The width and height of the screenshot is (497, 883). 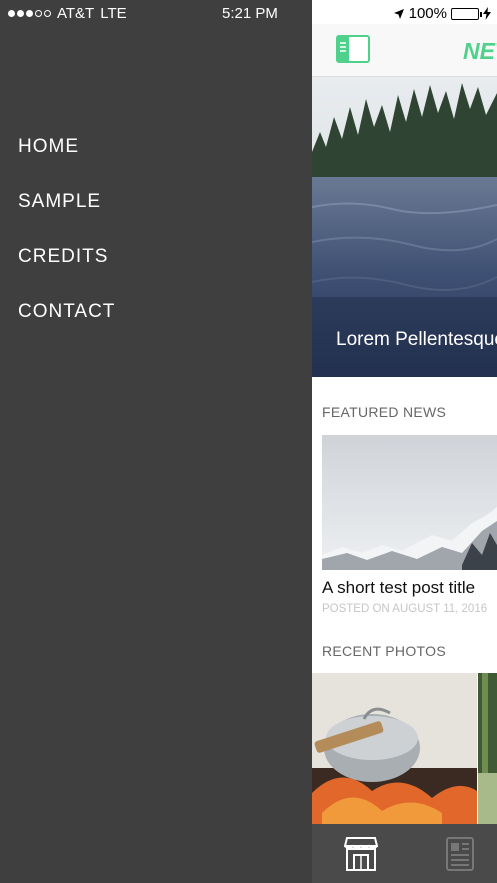 I want to click on signal-strength-icon, so click(x=29, y=13).